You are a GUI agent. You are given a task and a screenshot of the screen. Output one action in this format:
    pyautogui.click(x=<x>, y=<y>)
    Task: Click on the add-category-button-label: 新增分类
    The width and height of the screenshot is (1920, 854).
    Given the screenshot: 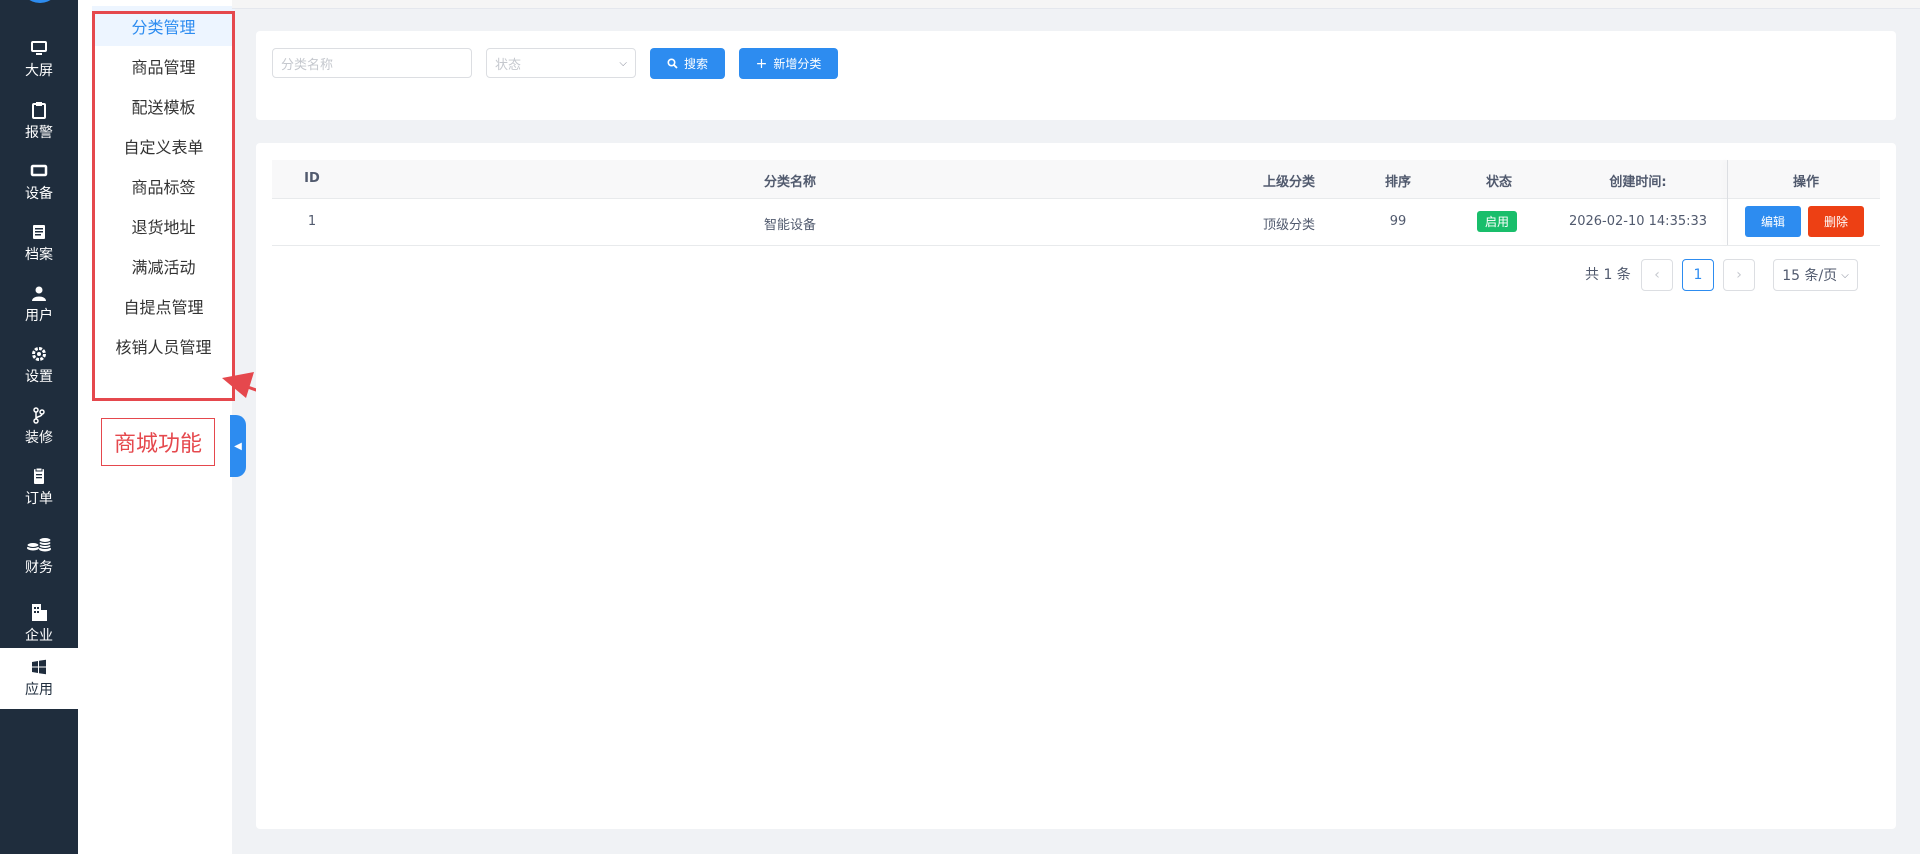 What is the action you would take?
    pyautogui.click(x=797, y=64)
    